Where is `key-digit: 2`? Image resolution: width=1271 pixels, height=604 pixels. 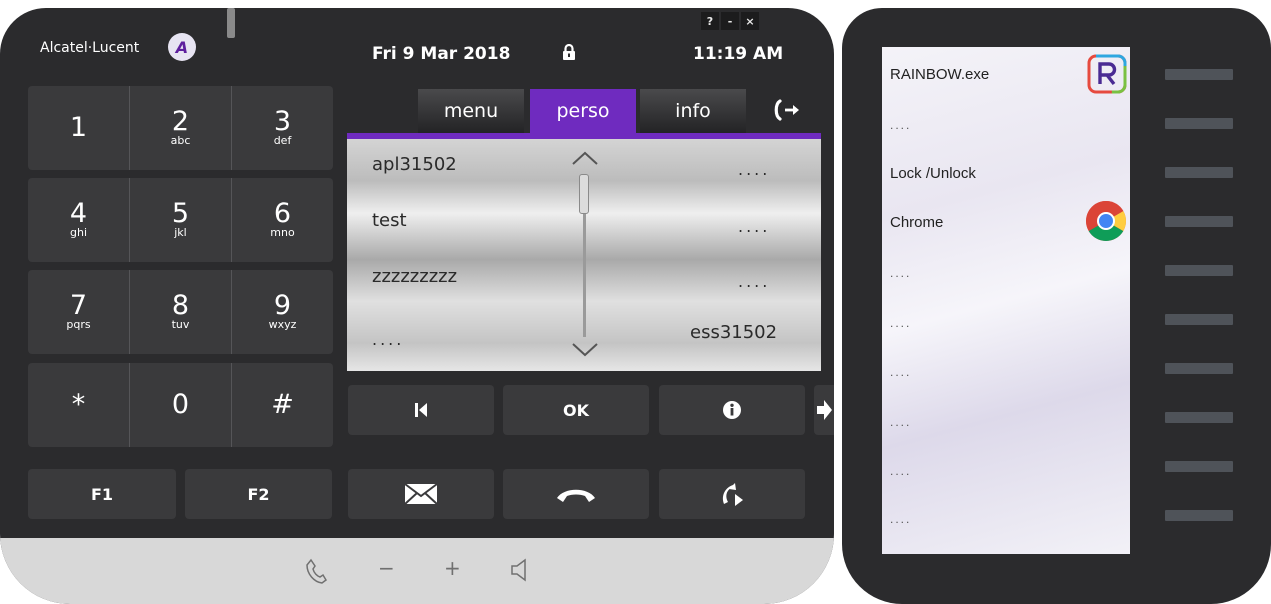
key-digit: 2 is located at coordinates (180, 121).